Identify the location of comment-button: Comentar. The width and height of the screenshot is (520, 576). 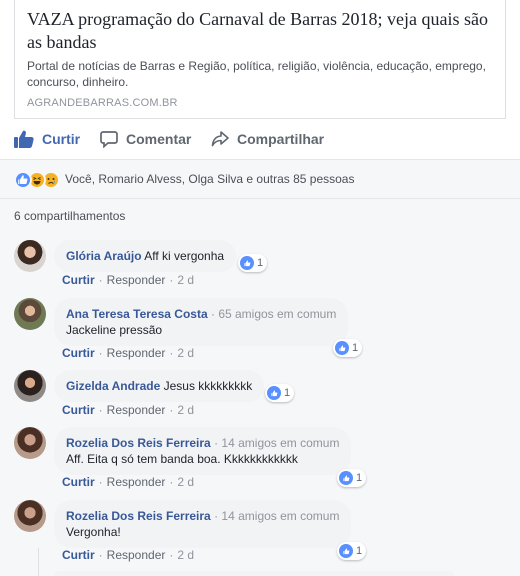
(145, 139).